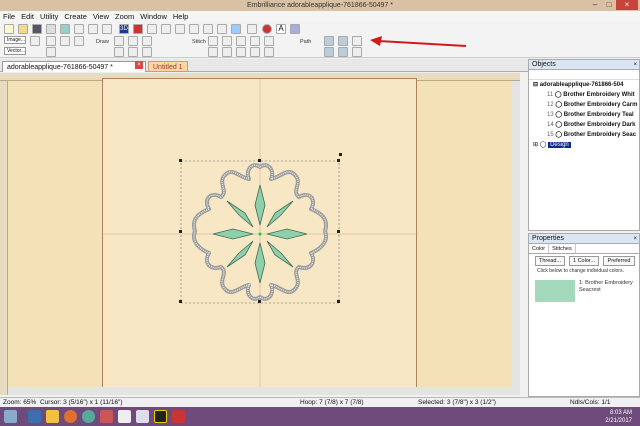  I want to click on stitch-fill-icon, so click(241, 41).